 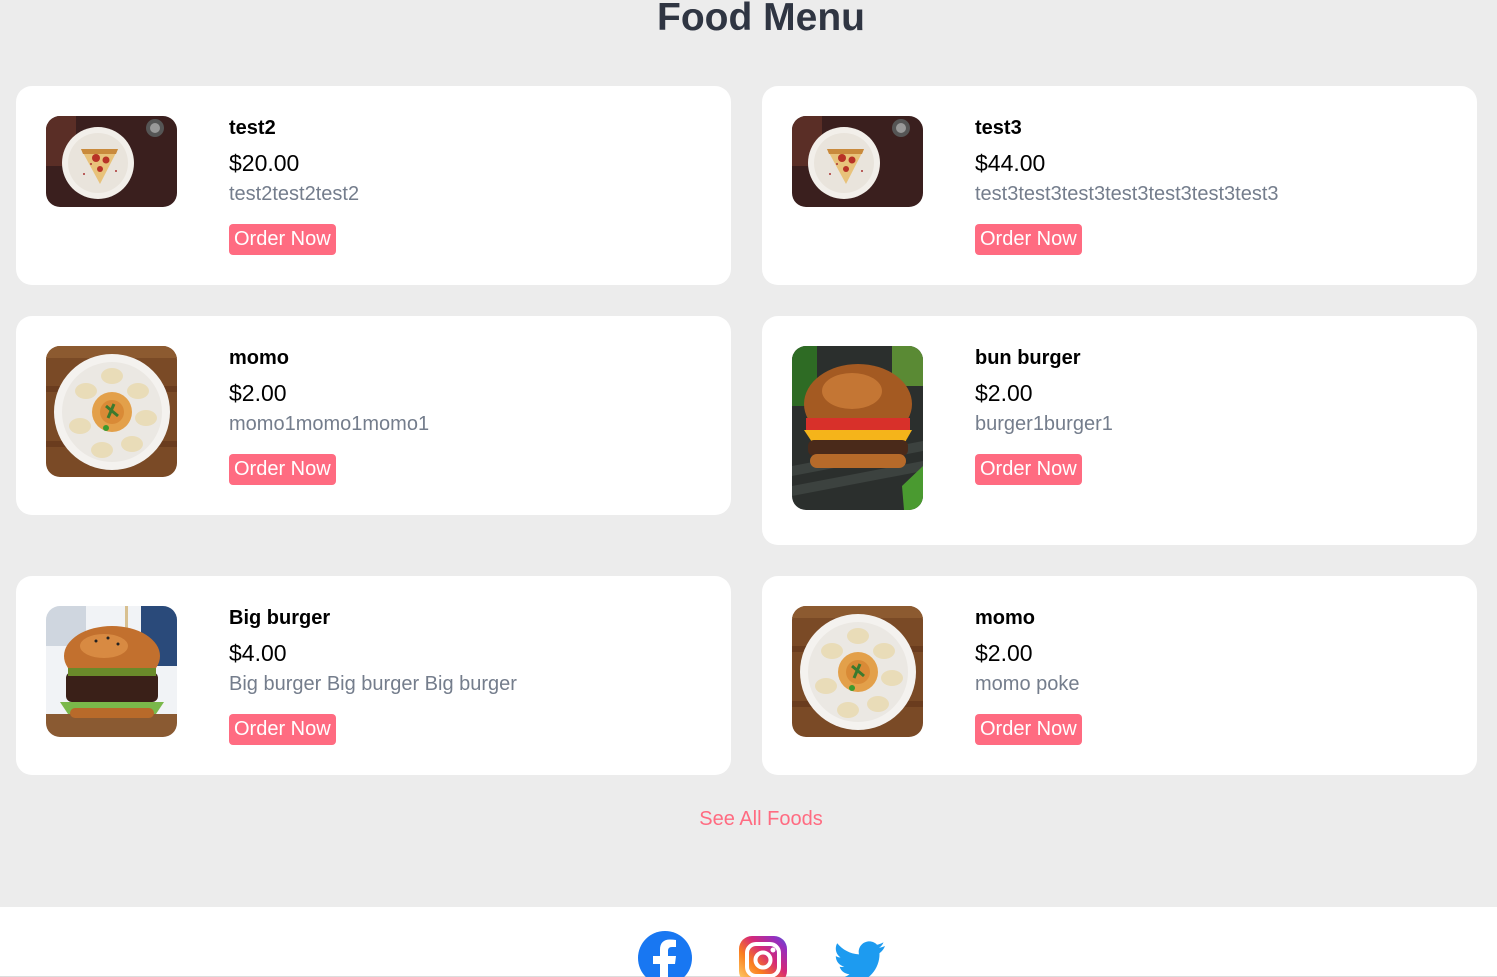 What do you see at coordinates (1027, 684) in the screenshot?
I see `food-description: momo poke` at bounding box center [1027, 684].